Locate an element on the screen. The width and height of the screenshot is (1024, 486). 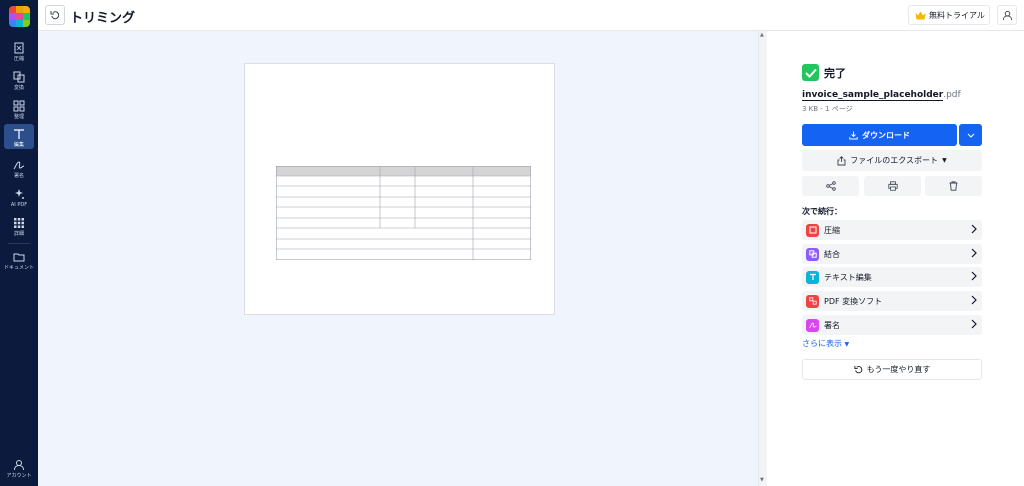
account-icon is located at coordinates (19, 465).